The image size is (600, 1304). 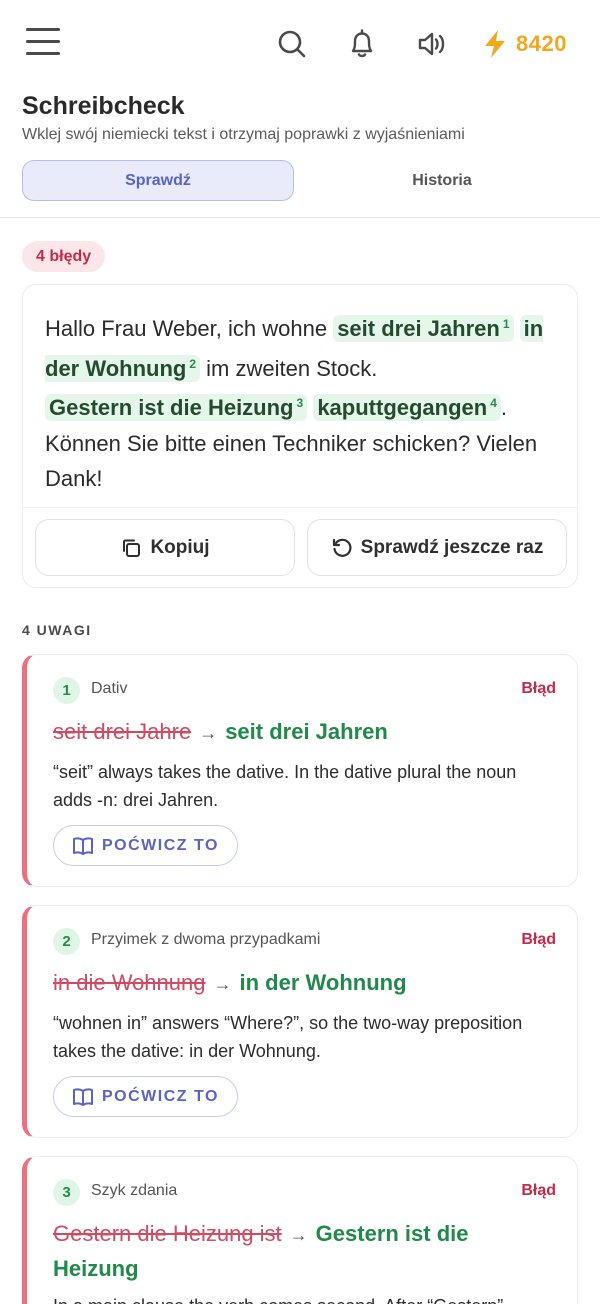 What do you see at coordinates (300, 217) in the screenshot?
I see `header-divider` at bounding box center [300, 217].